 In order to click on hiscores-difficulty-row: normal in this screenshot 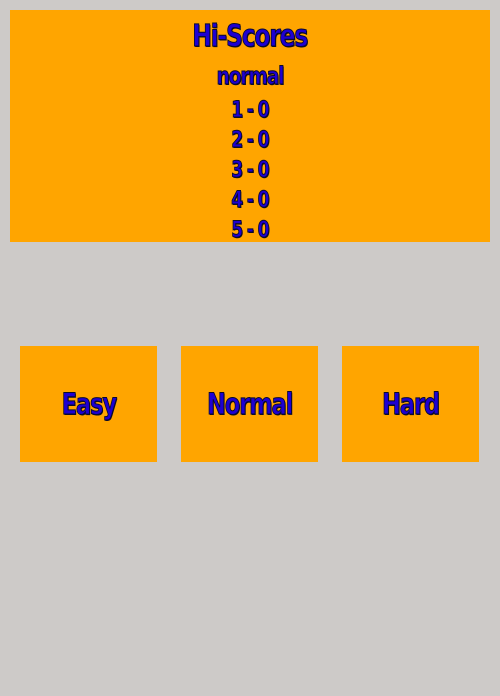, I will do `click(250, 76)`.